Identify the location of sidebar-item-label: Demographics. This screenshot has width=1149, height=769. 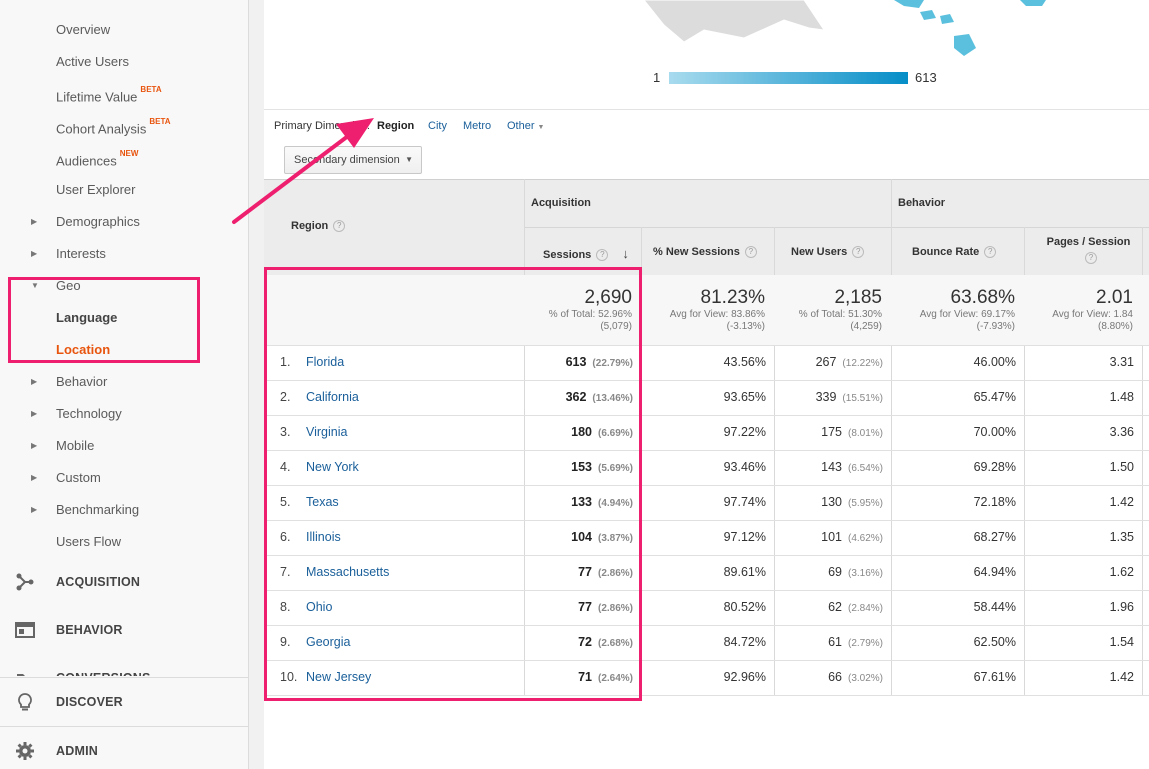
(98, 221).